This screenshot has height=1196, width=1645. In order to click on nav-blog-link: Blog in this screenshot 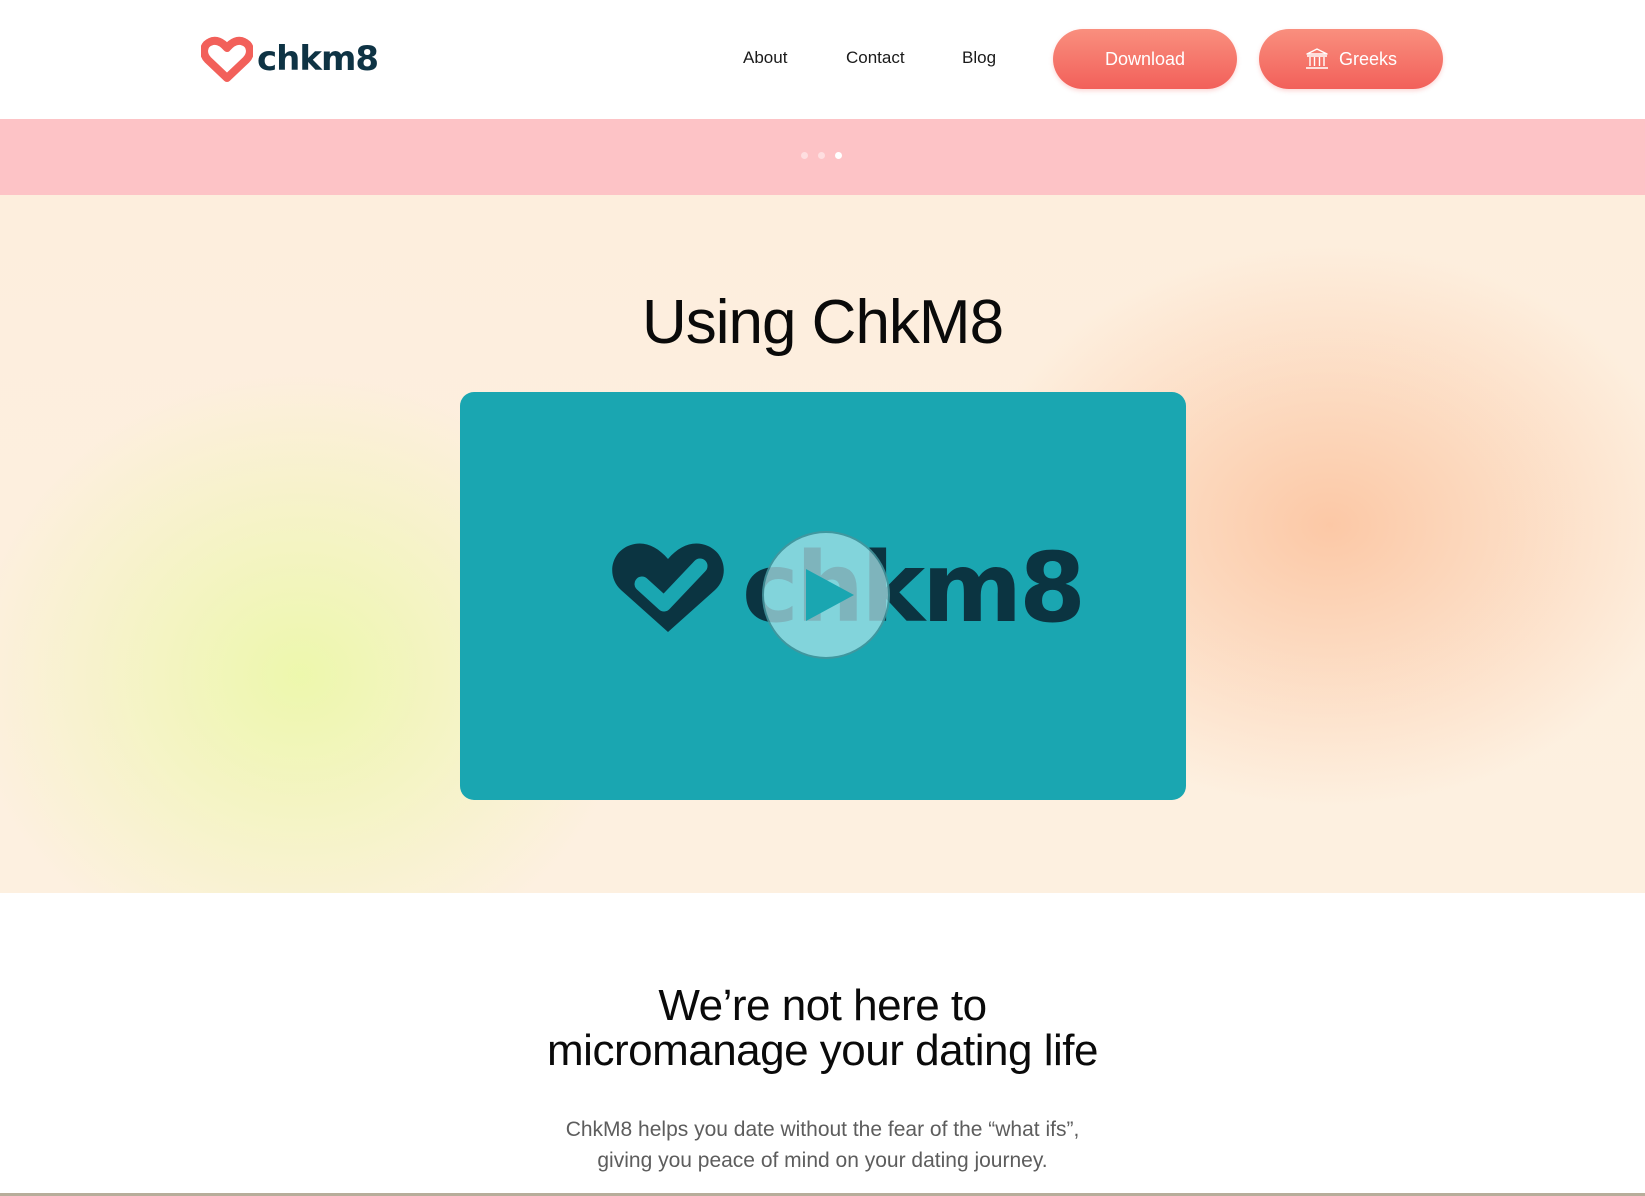, I will do `click(979, 58)`.